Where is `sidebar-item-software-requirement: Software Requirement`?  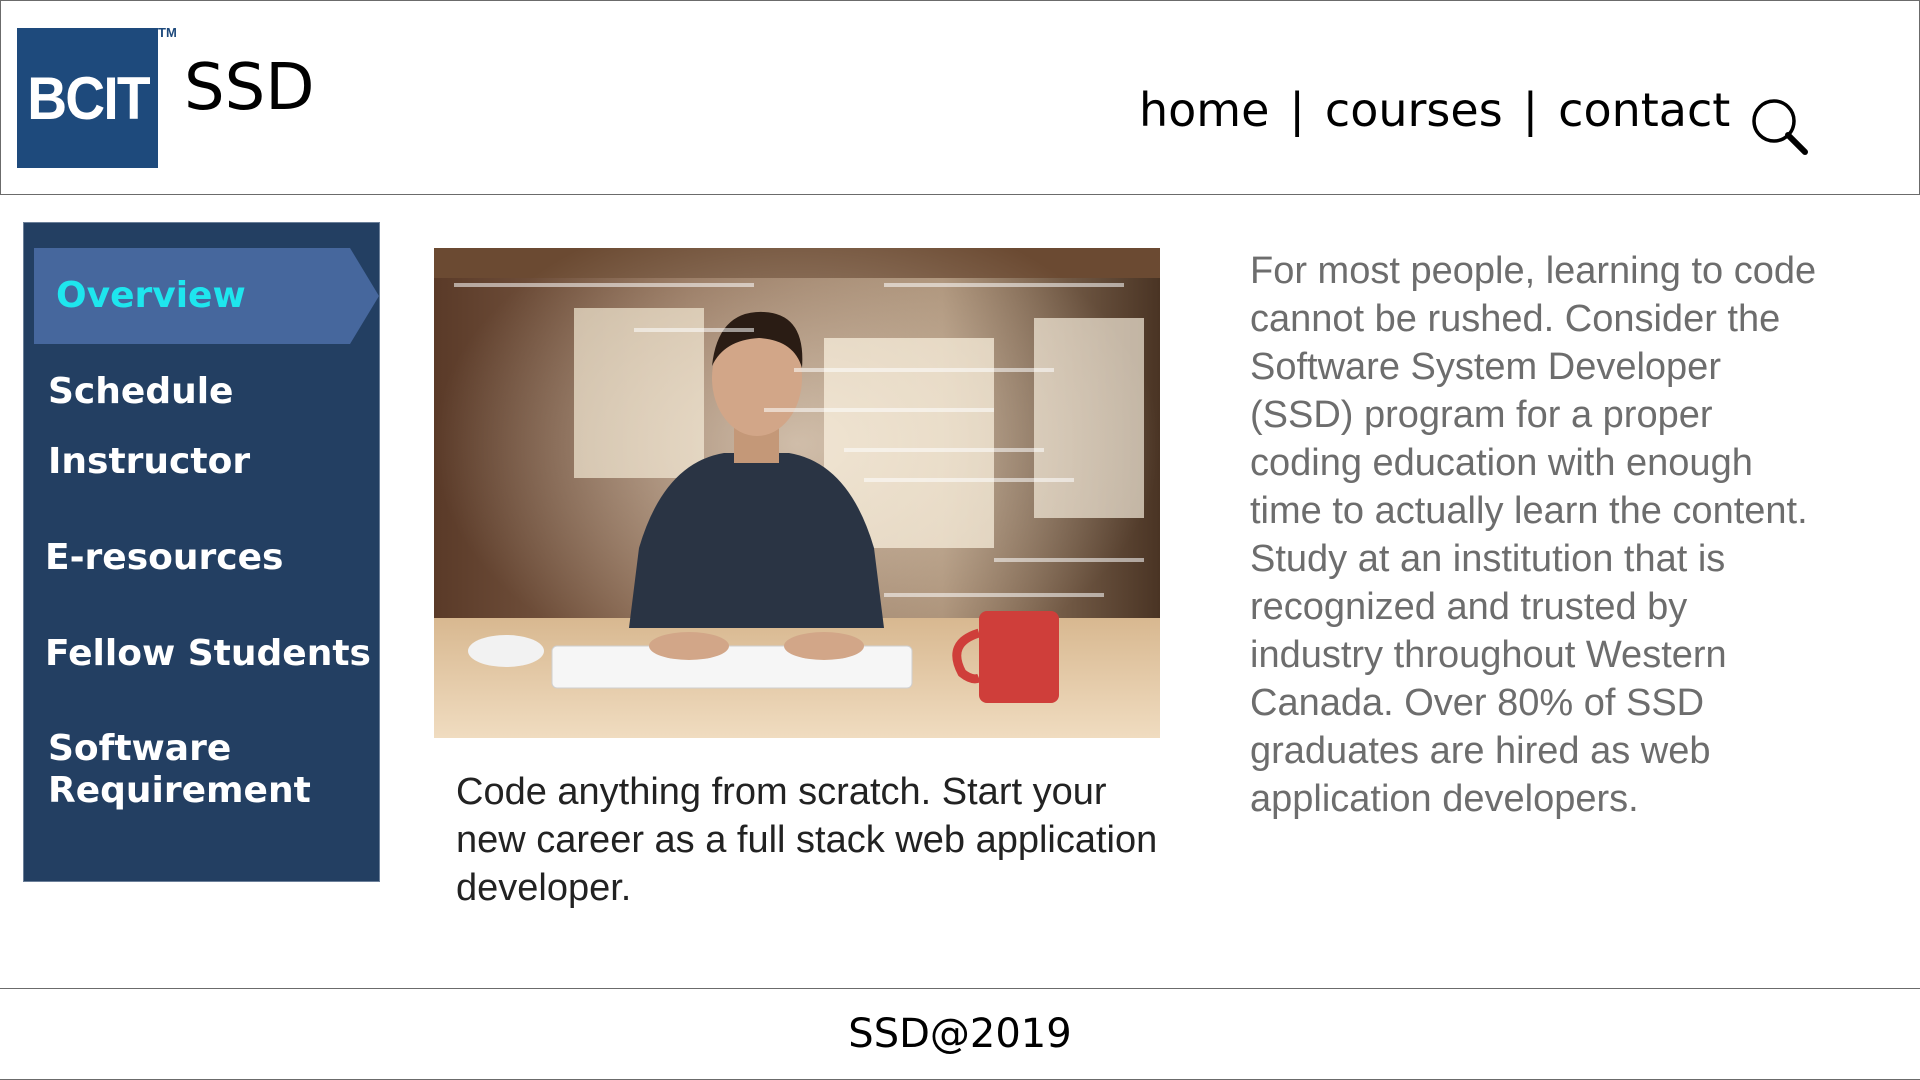 sidebar-item-software-requirement: Software Requirement is located at coordinates (179, 770).